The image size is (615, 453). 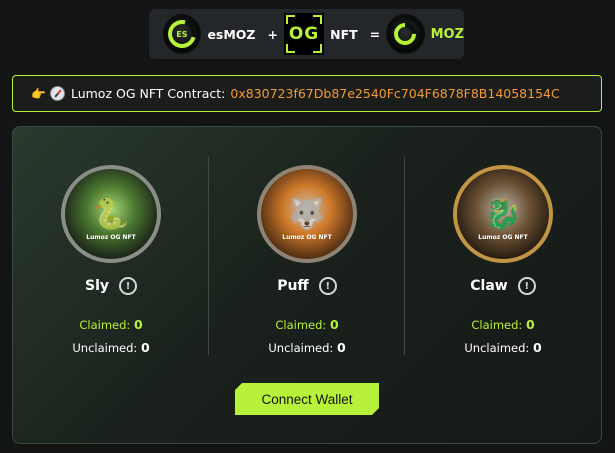 I want to click on moz-label: MOZ, so click(x=447, y=34).